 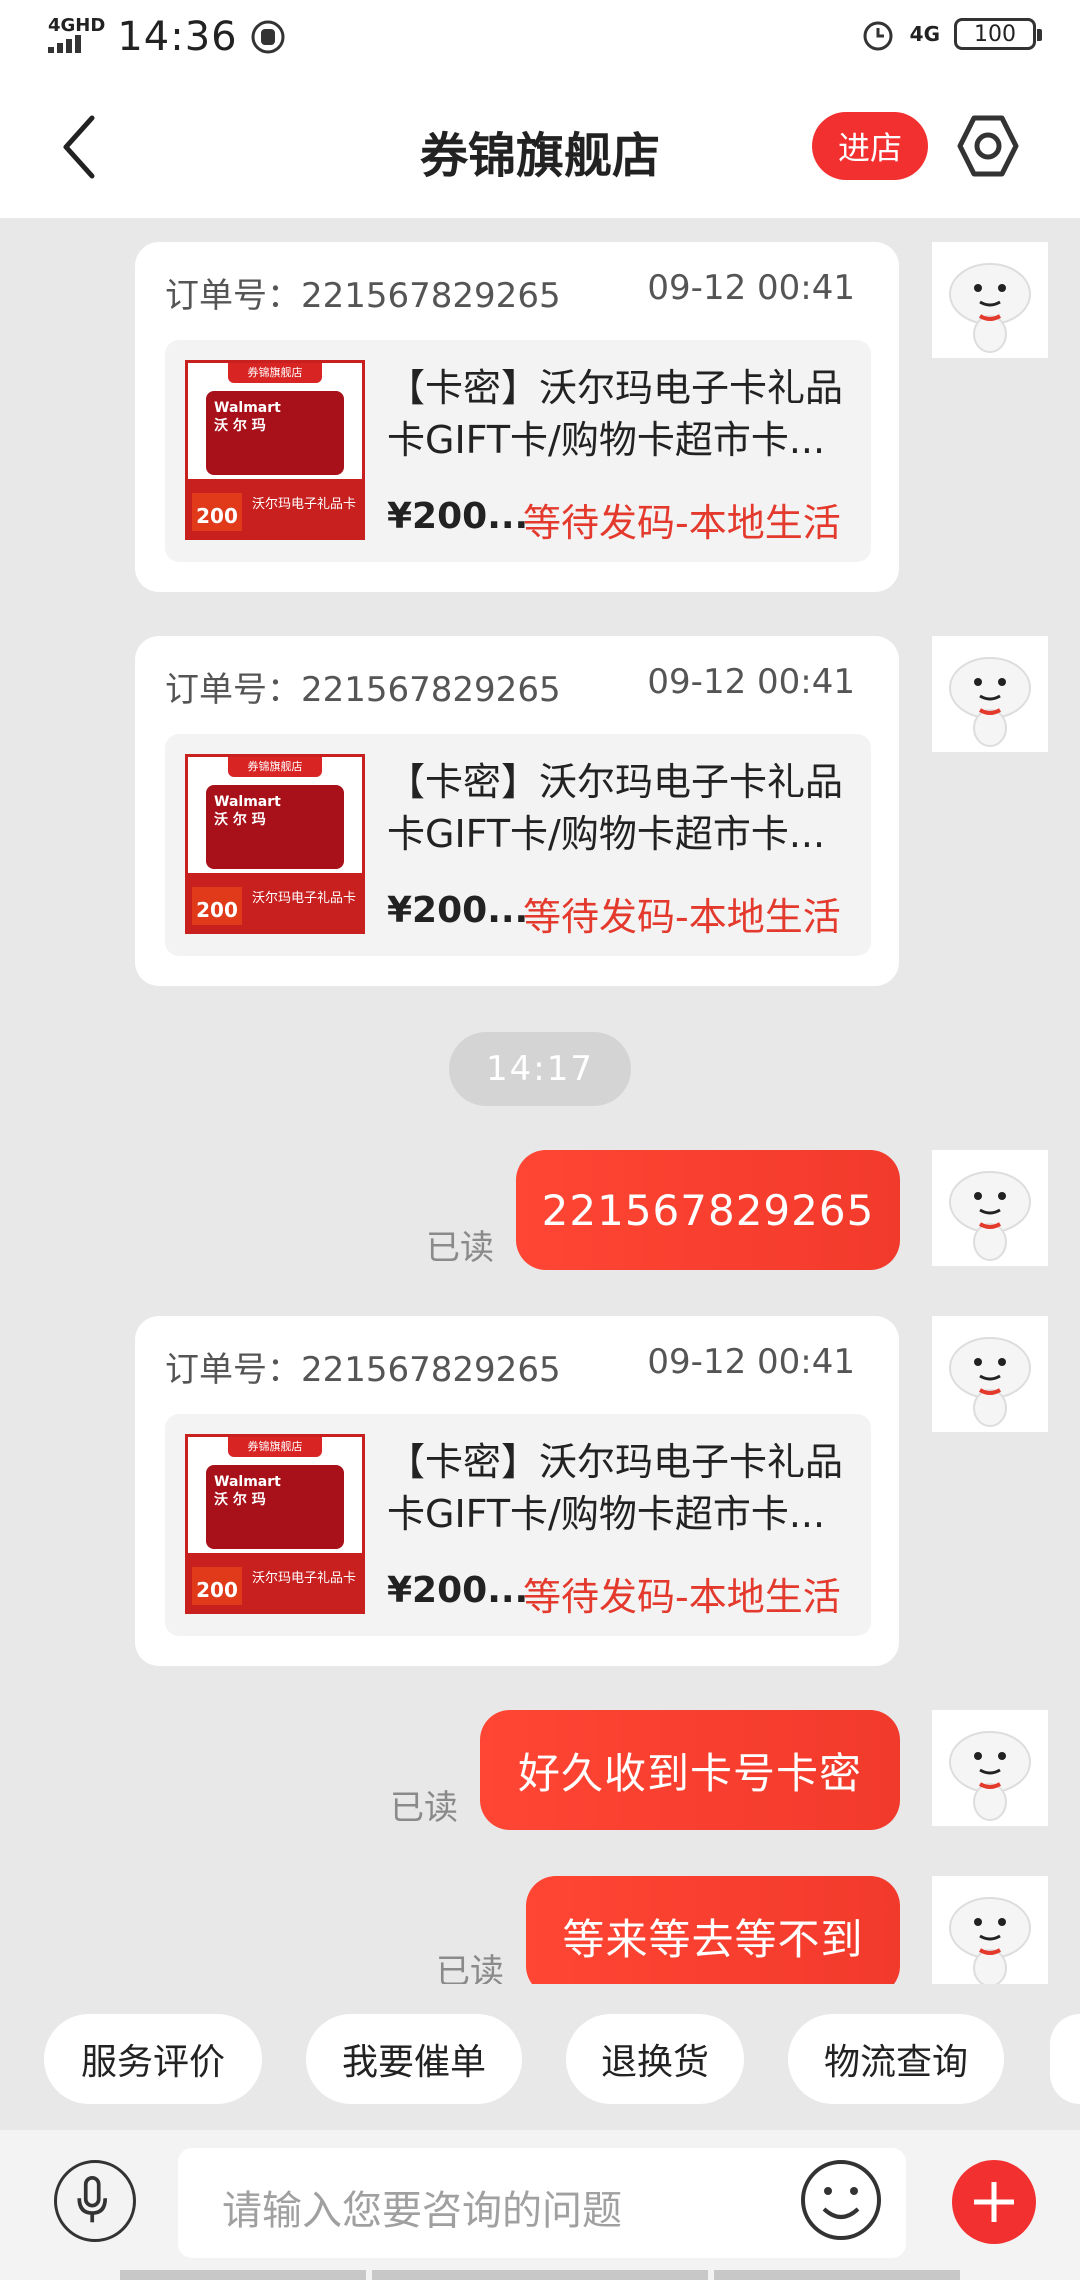 I want to click on question-input: 请输入您要咨询的问题, so click(x=542, y=2203).